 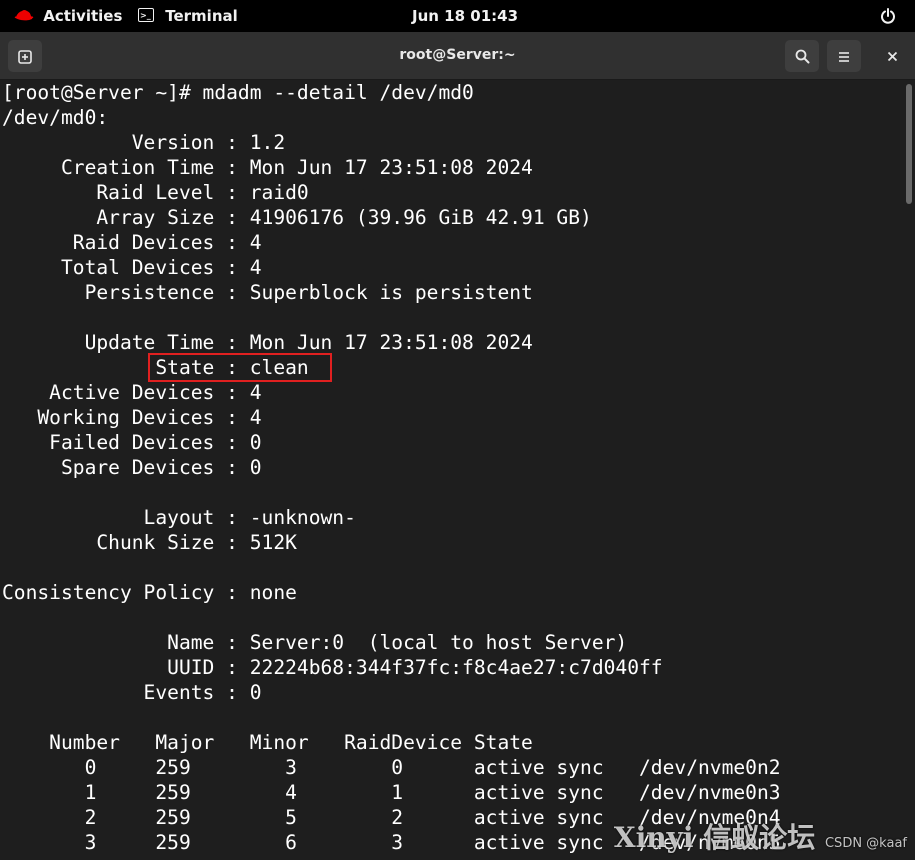 What do you see at coordinates (909, 144) in the screenshot?
I see `scrollbar-thumb` at bounding box center [909, 144].